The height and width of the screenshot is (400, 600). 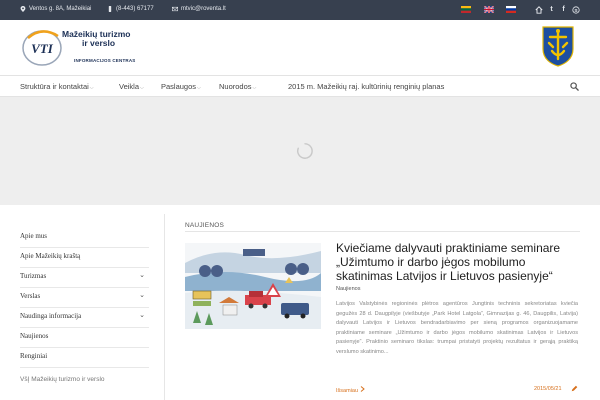 I want to click on twitter-icon: t, so click(x=551, y=9).